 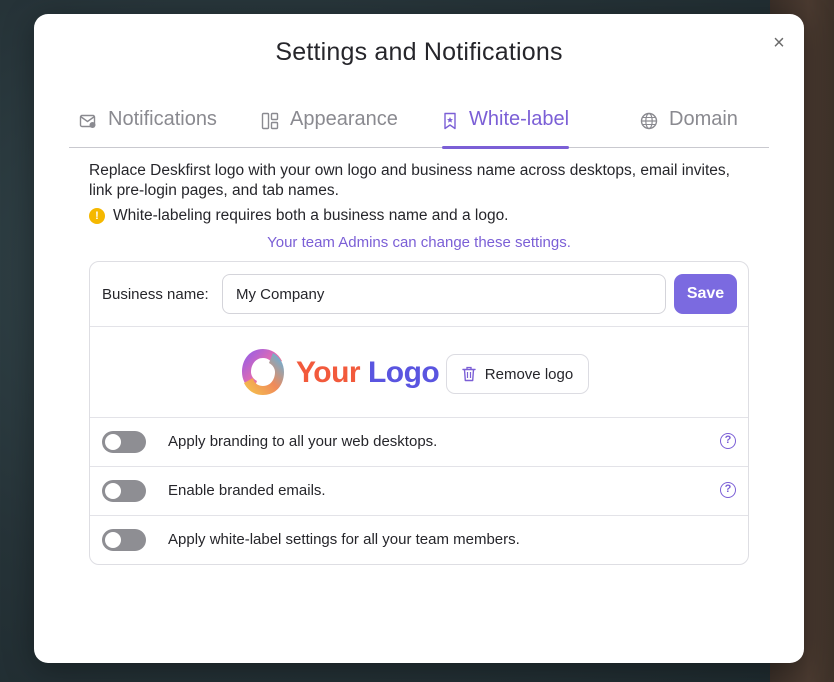 I want to click on branded-emails-label: Enable branded emails., so click(x=247, y=490).